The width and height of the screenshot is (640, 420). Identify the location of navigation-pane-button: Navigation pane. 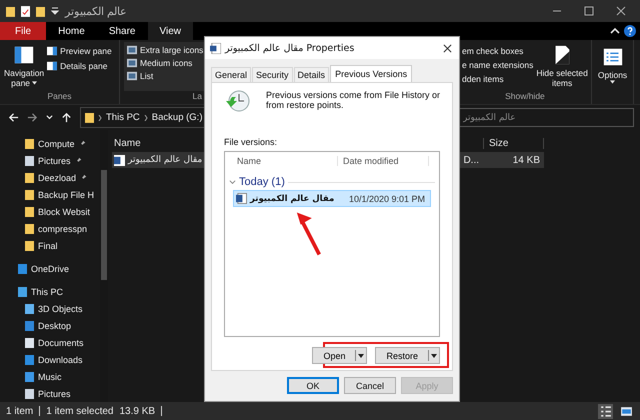
(24, 66).